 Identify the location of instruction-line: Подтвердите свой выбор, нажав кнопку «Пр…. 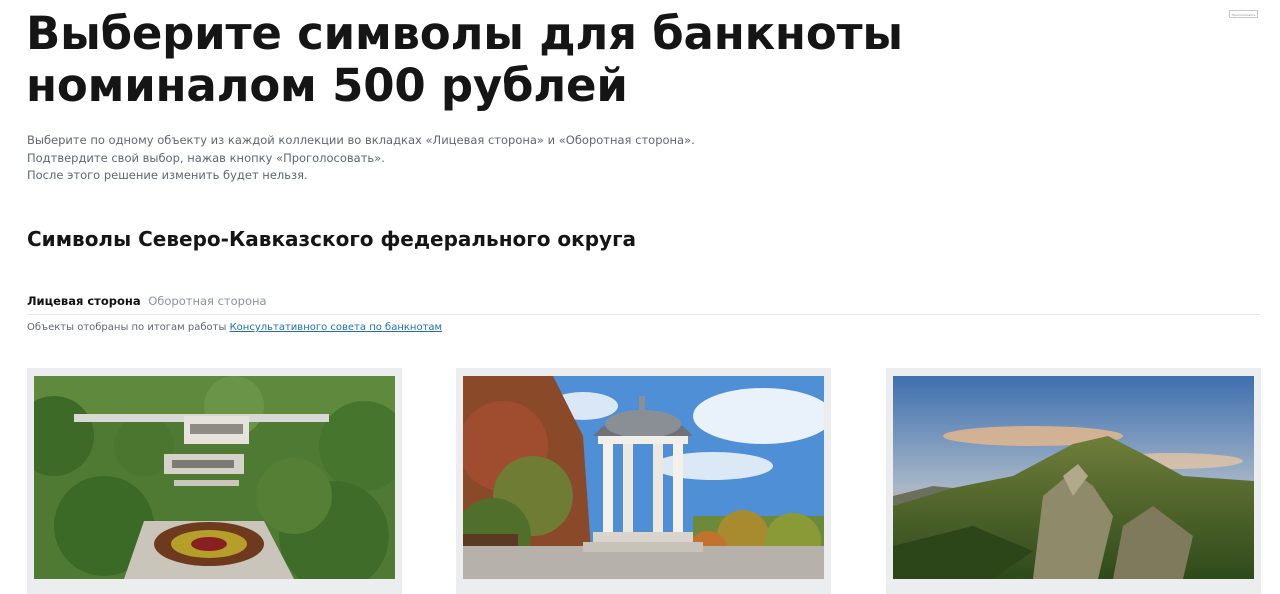
(206, 157).